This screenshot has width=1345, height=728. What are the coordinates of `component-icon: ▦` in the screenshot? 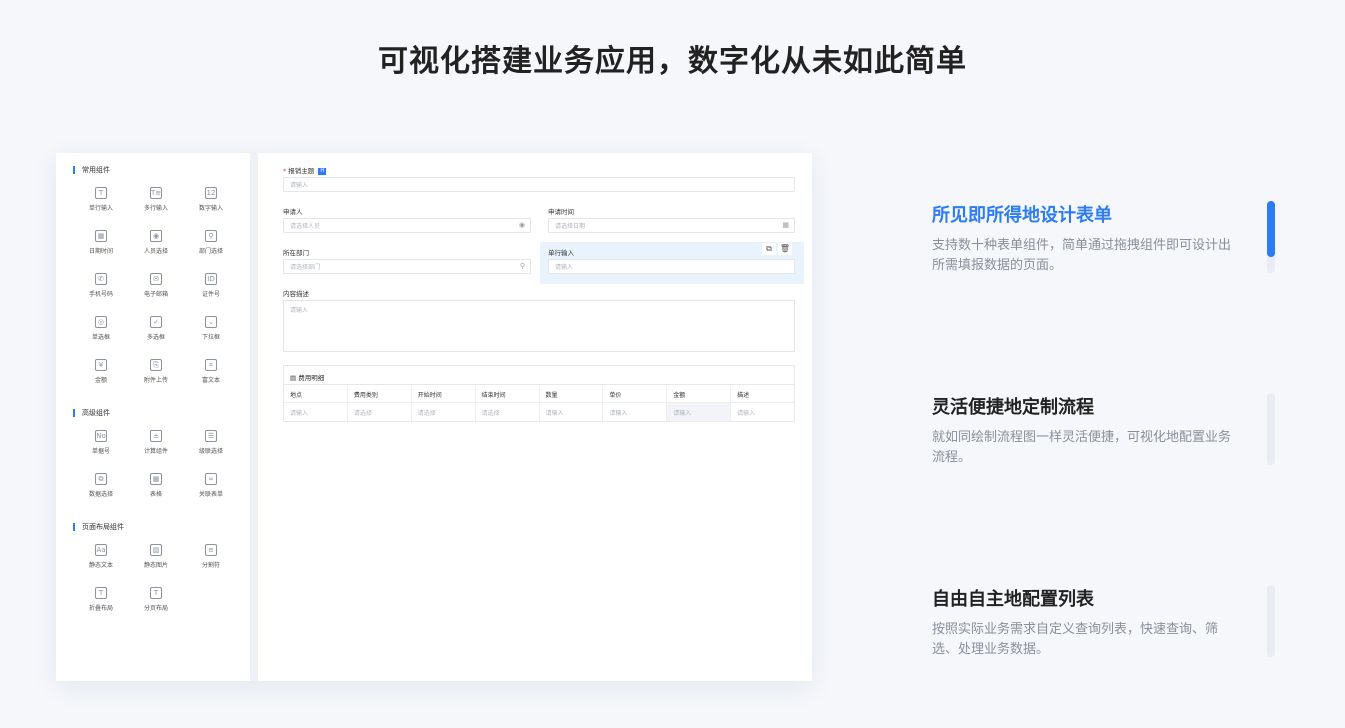 It's located at (101, 236).